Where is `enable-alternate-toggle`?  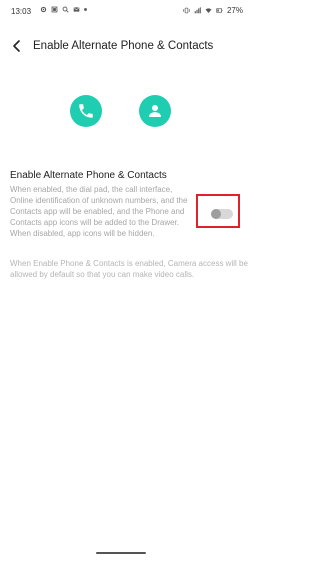
enable-alternate-toggle is located at coordinates (222, 214).